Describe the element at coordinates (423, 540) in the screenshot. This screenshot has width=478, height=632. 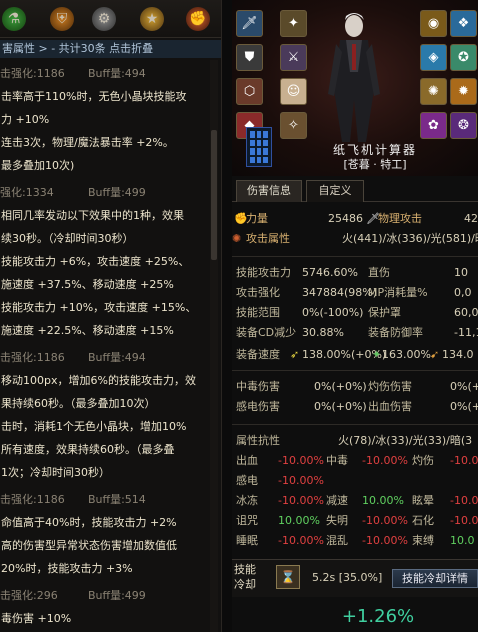
I see `status-name: 束缚` at that location.